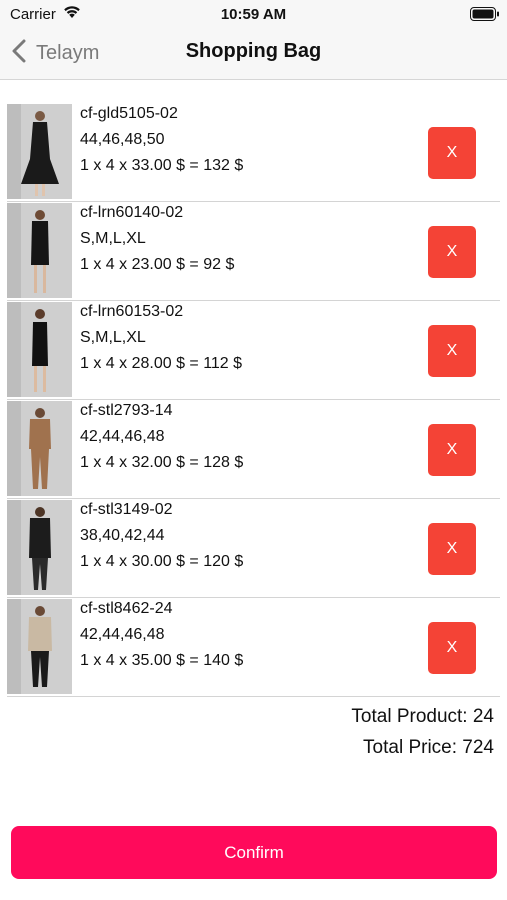 This screenshot has width=507, height=900. What do you see at coordinates (485, 16) in the screenshot?
I see `battery-icon` at bounding box center [485, 16].